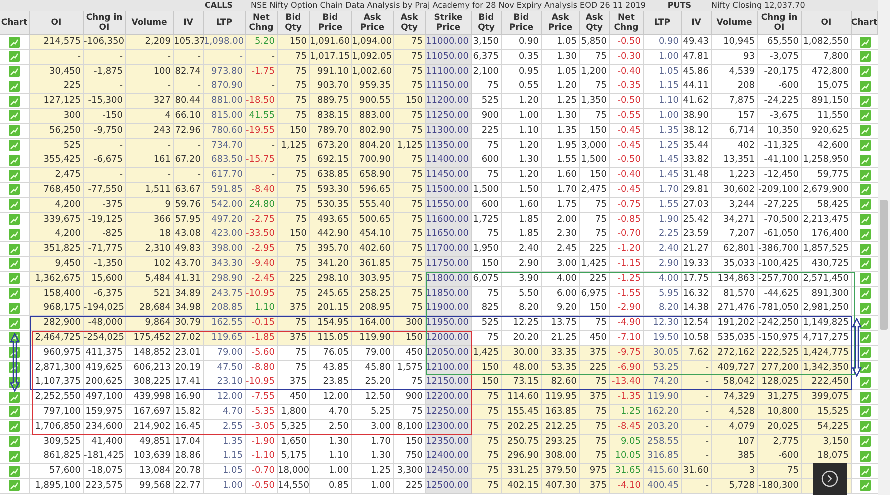 The image size is (890, 495). What do you see at coordinates (487, 308) in the screenshot?
I see `table-cell: 825` at bounding box center [487, 308].